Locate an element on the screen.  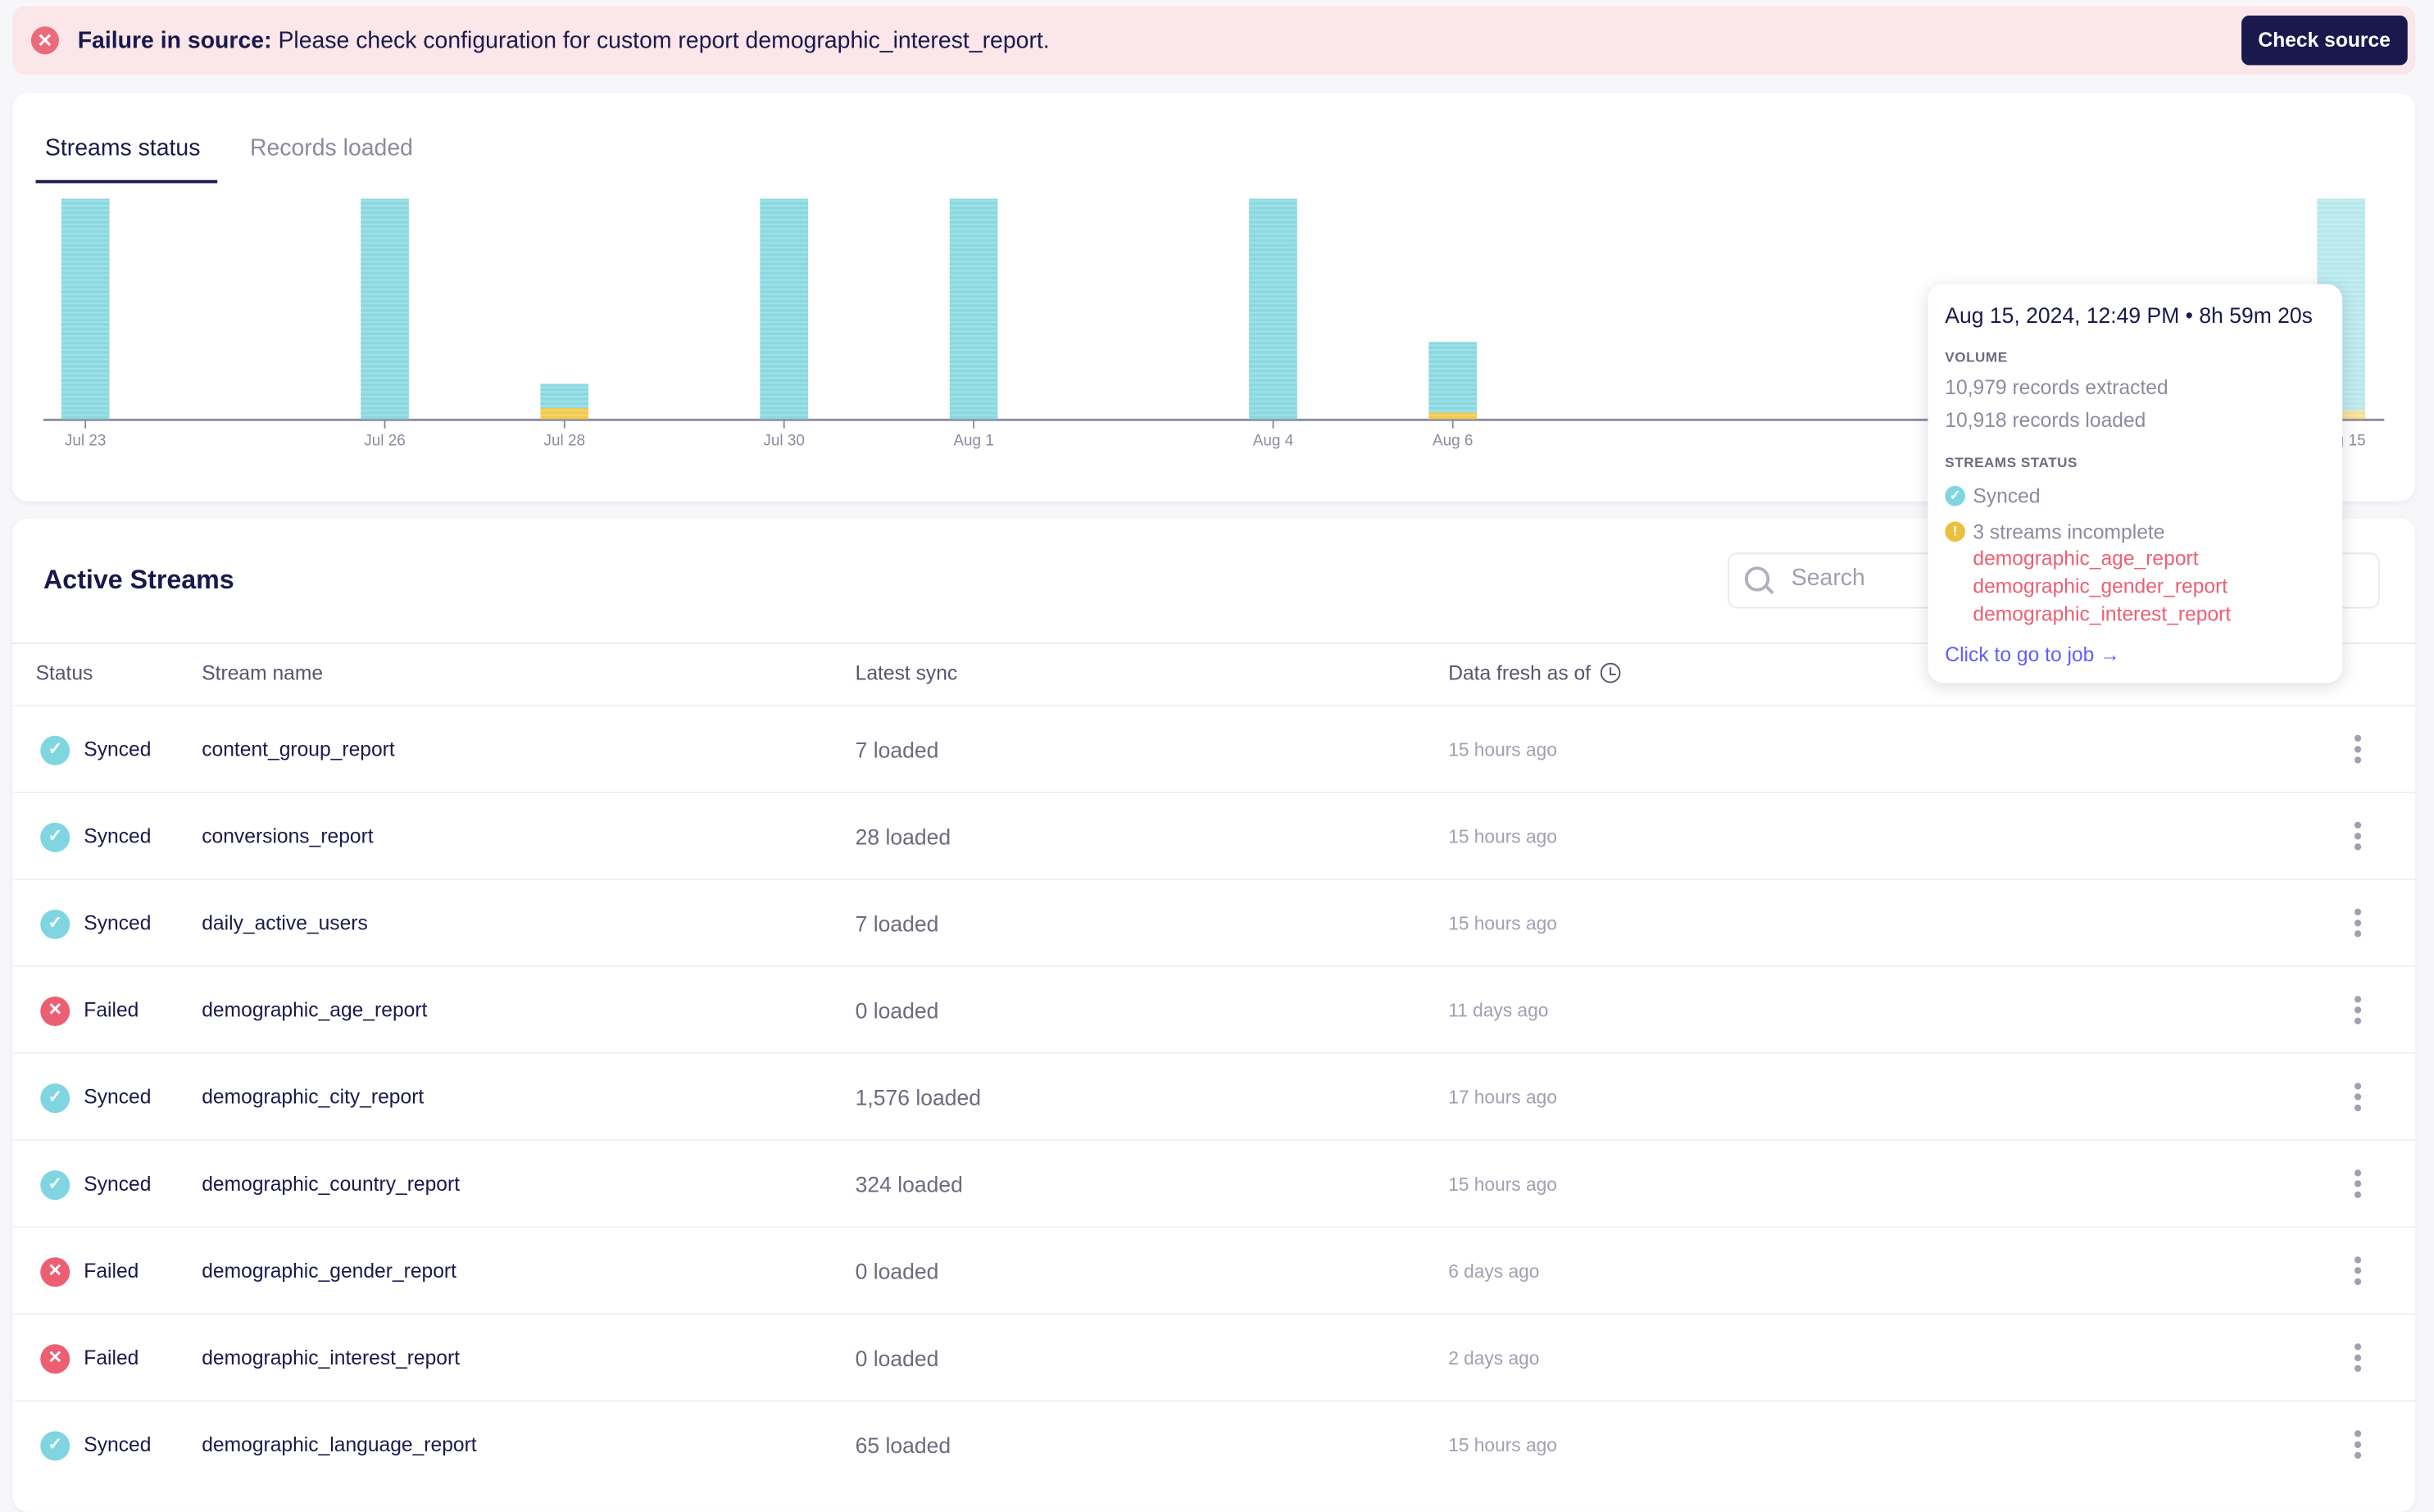
x-tick-label: Aug 1 is located at coordinates (974, 442).